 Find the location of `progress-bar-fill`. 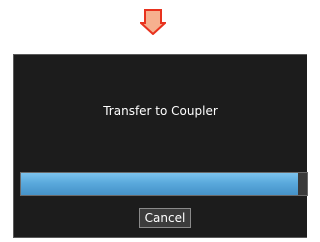

progress-bar-fill is located at coordinates (160, 184).